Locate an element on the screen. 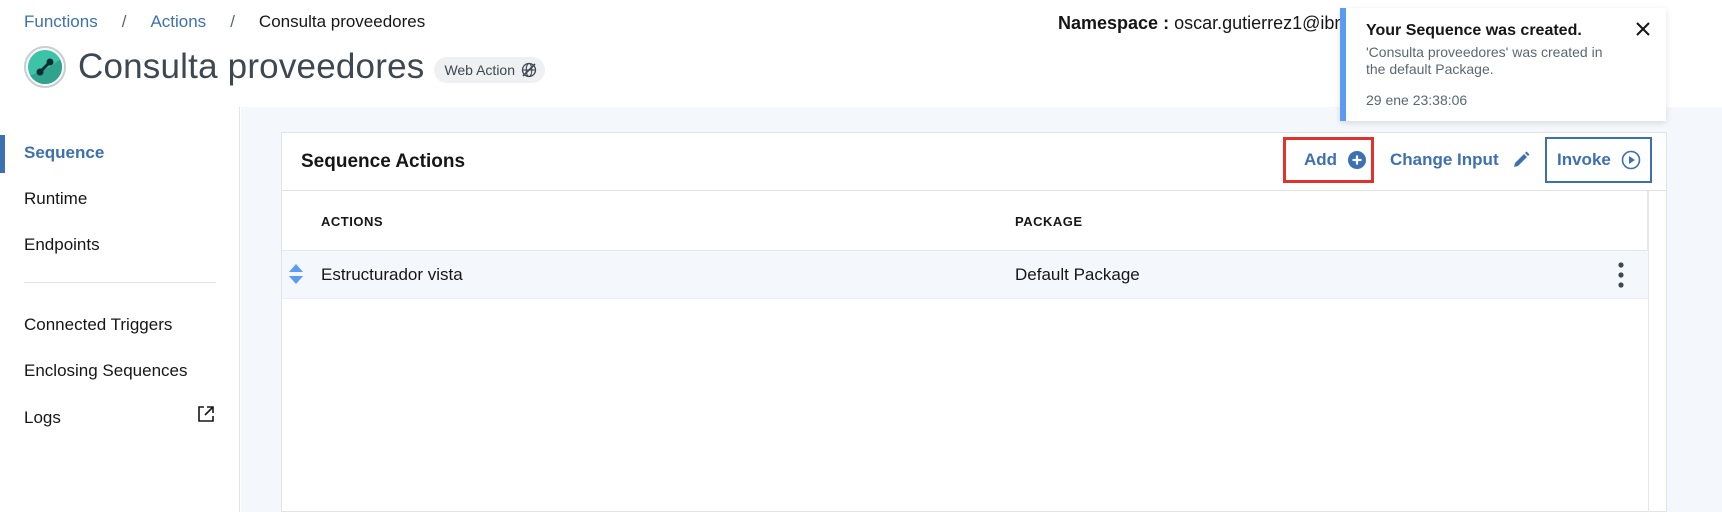 Image resolution: width=1722 pixels, height=512 pixels. column-header-package: PACKAGE is located at coordinates (1049, 221).